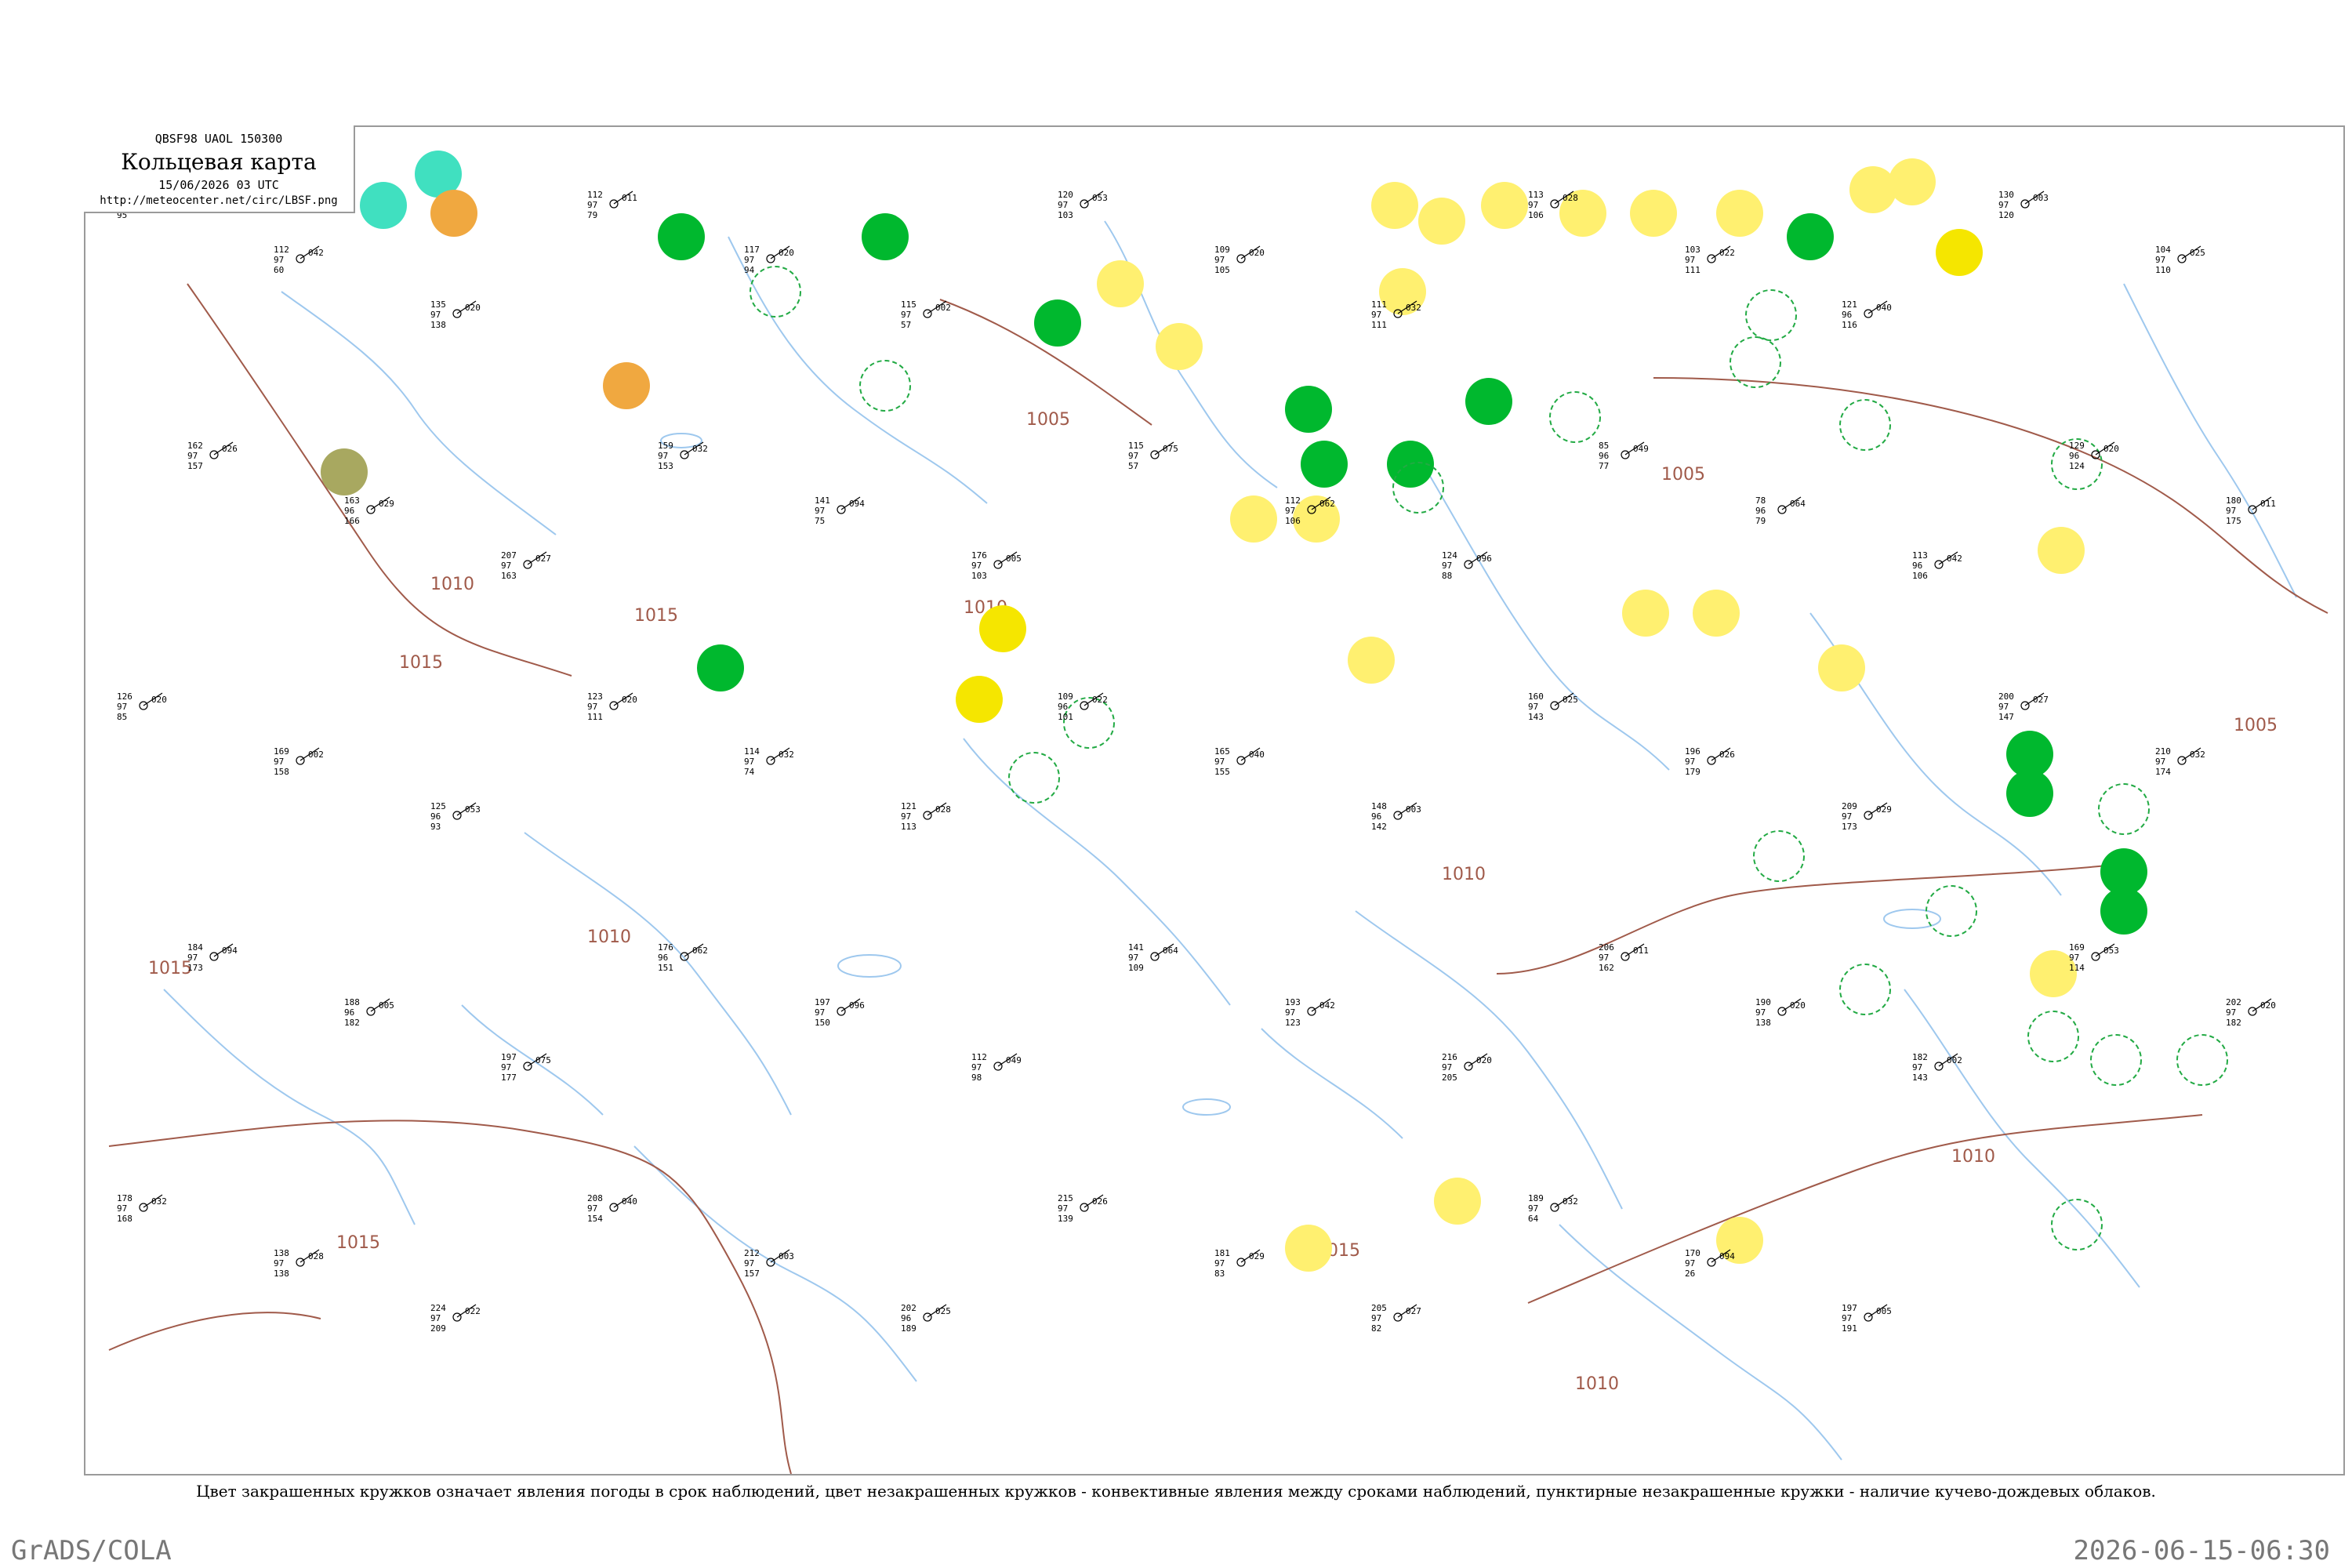 This screenshot has height=1568, width=2352. What do you see at coordinates (926, 816) in the screenshot?
I see `station-plot: 12197113 028` at bounding box center [926, 816].